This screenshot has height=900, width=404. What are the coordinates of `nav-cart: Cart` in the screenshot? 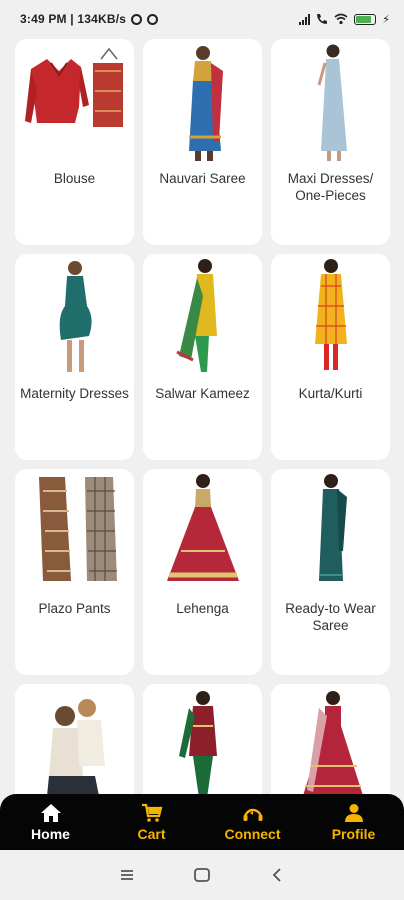 It's located at (152, 822).